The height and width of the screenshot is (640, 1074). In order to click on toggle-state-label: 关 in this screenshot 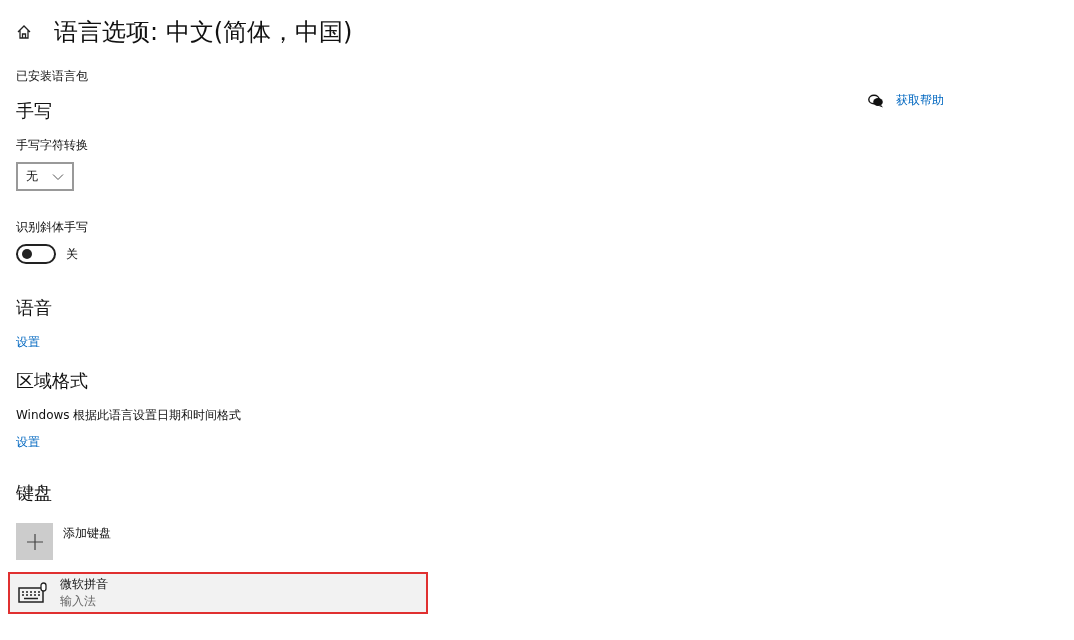, I will do `click(72, 254)`.